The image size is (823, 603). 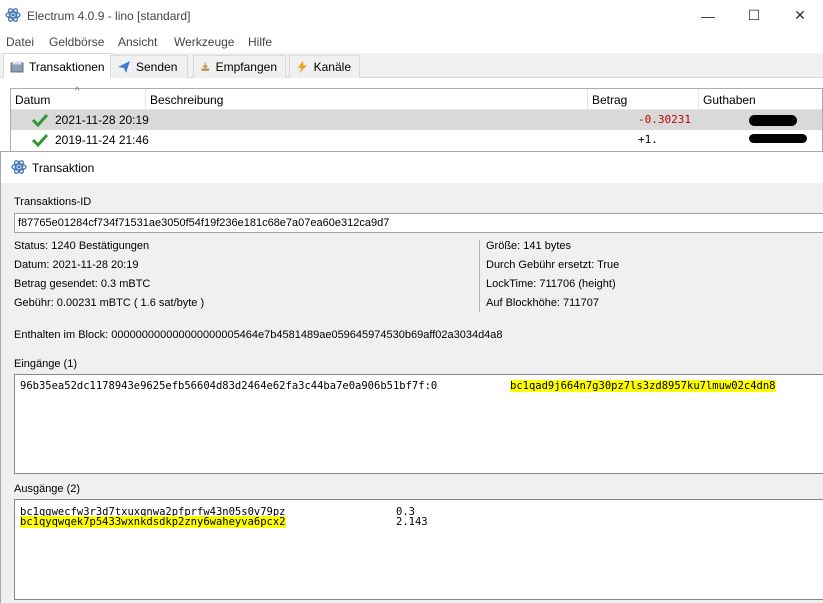 What do you see at coordinates (416, 140) in the screenshot?
I see `table-row: 2019-11-24 21:46 +1.` at bounding box center [416, 140].